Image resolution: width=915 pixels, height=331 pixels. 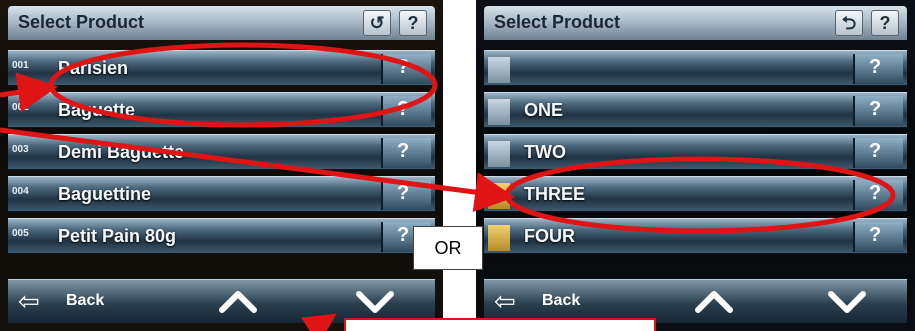 I want to click on row-label: TWO, so click(x=545, y=152).